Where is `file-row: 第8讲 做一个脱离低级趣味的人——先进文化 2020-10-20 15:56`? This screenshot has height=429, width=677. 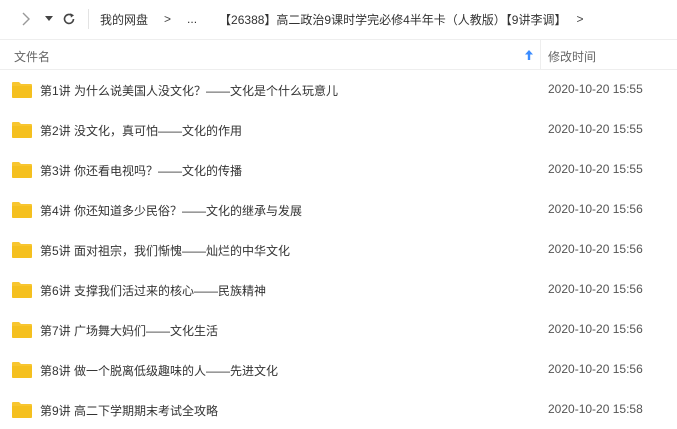
file-row: 第8讲 做一个脱离低级趣味的人——先进文化 2020-10-20 15:56 is located at coordinates (338, 370).